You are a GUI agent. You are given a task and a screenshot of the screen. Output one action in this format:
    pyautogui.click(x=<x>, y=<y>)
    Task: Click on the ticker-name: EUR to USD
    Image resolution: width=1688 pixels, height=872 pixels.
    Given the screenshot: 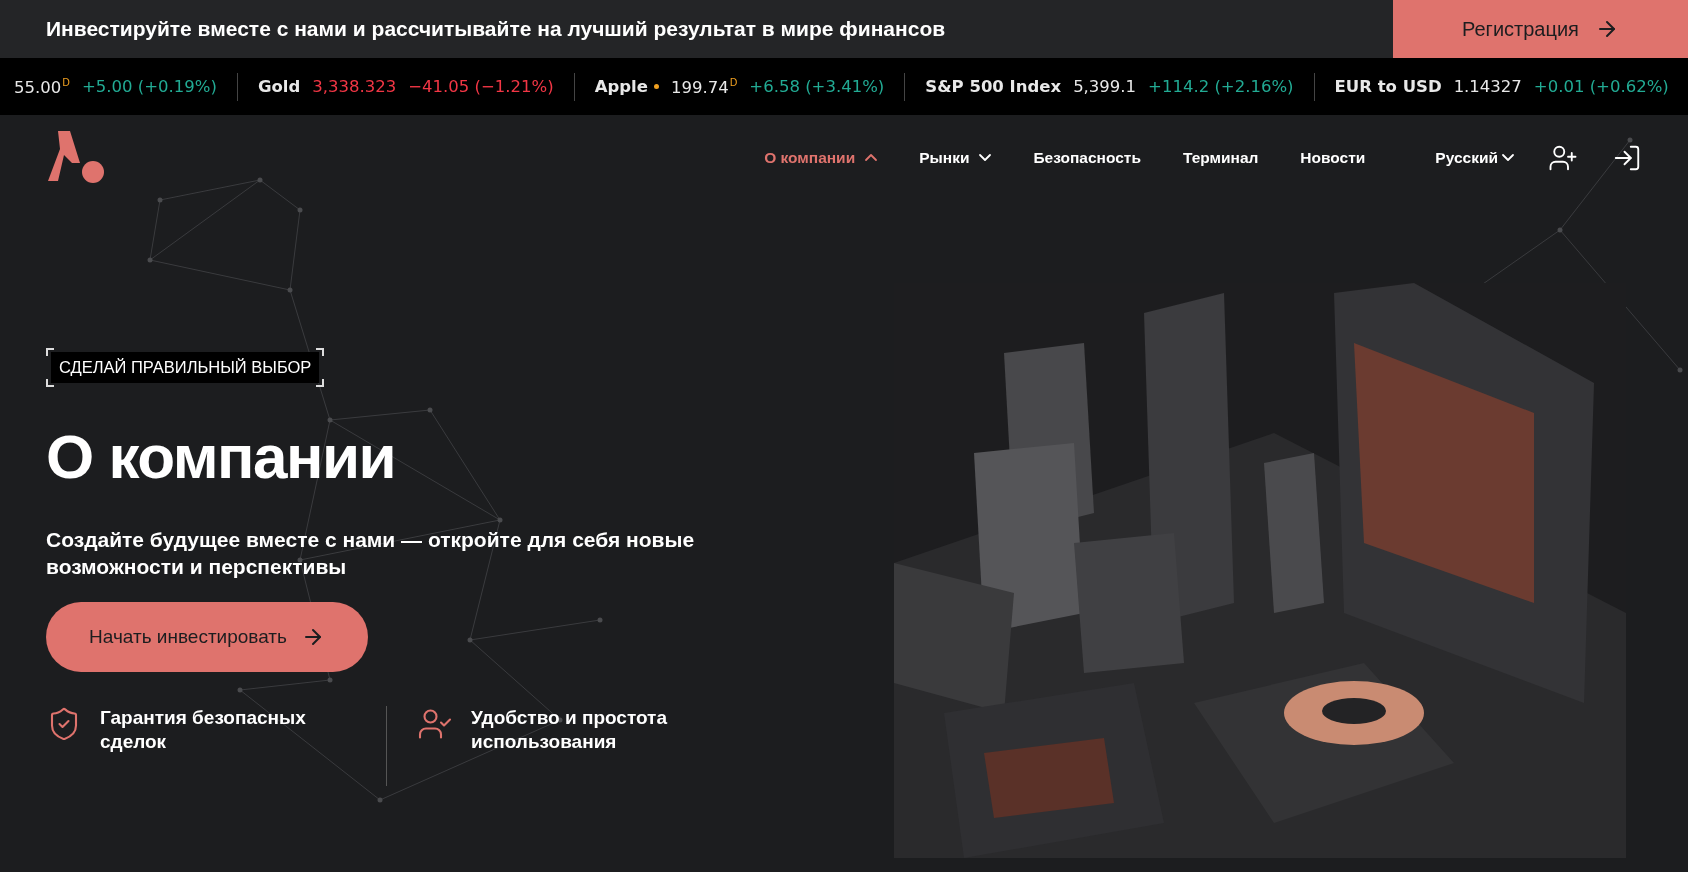 What is the action you would take?
    pyautogui.click(x=1388, y=86)
    